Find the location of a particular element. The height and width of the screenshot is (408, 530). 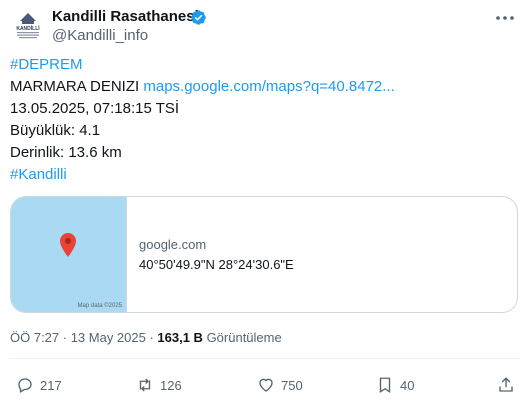

card-domain: google.com is located at coordinates (173, 244).